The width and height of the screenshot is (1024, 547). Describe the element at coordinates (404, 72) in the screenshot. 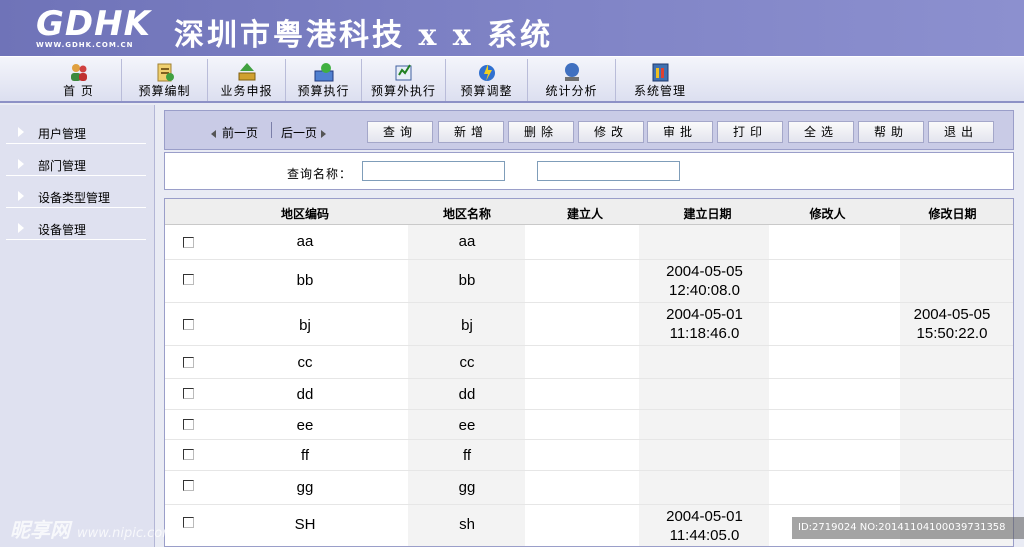

I see `extra-budget-icon` at that location.